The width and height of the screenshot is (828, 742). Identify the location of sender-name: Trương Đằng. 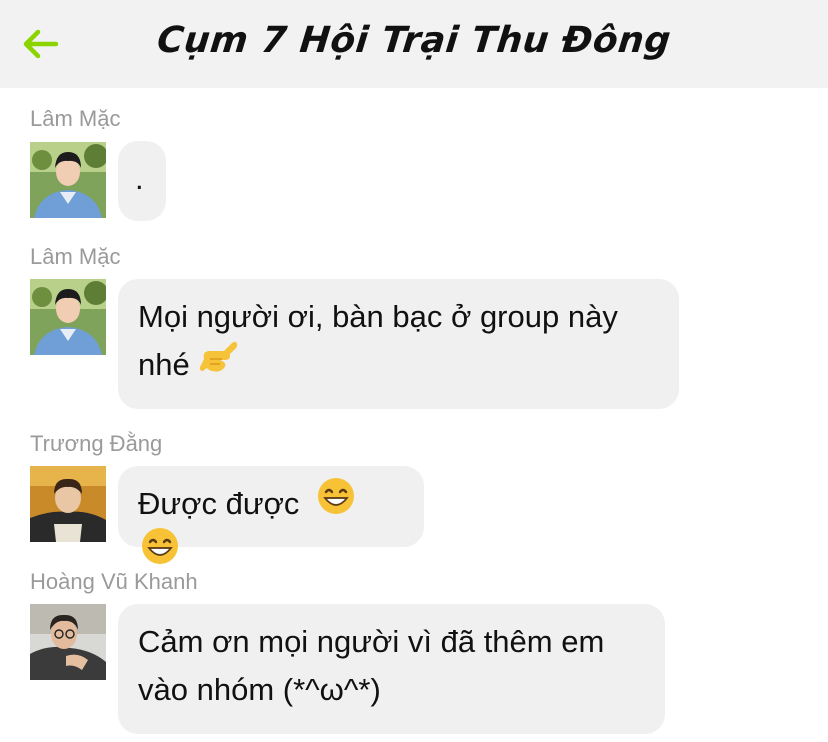
(96, 443).